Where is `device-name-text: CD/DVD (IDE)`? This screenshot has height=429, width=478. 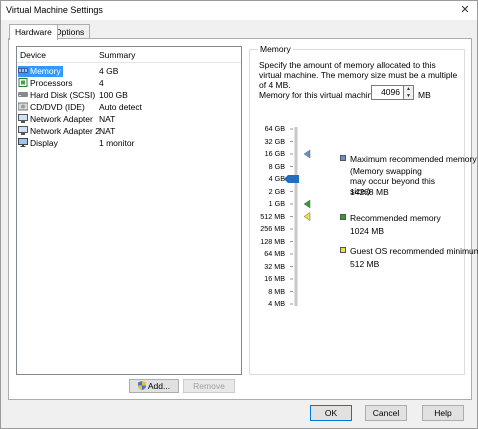
device-name-text: CD/DVD (IDE) is located at coordinates (57, 107).